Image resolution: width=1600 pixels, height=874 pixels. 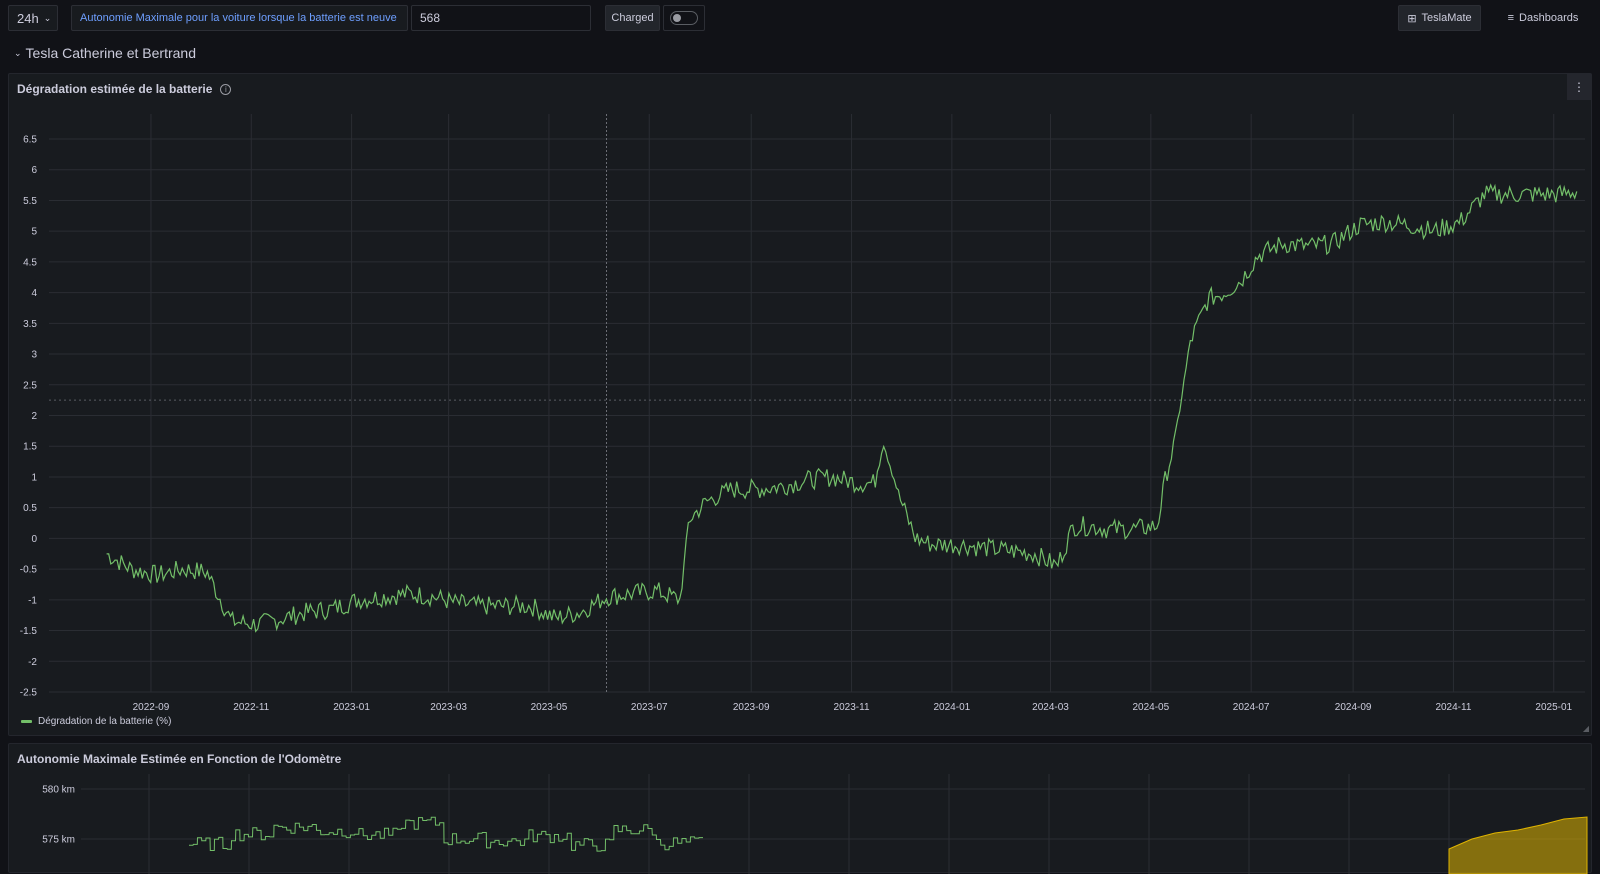 I want to click on y-tick-label: 3, so click(x=34, y=355).